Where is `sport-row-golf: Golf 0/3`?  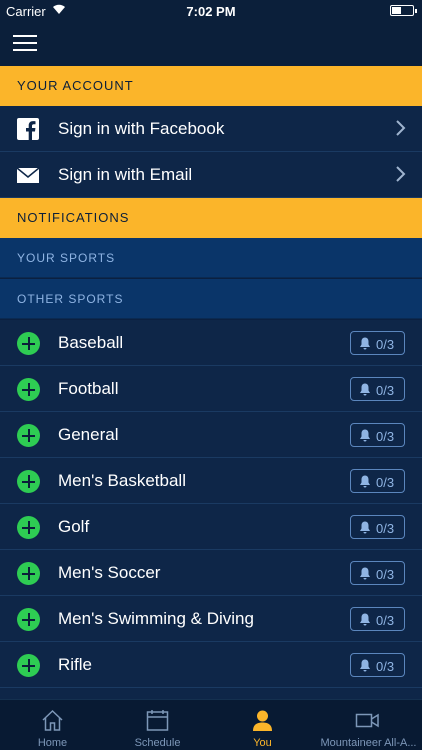 sport-row-golf: Golf 0/3 is located at coordinates (211, 527).